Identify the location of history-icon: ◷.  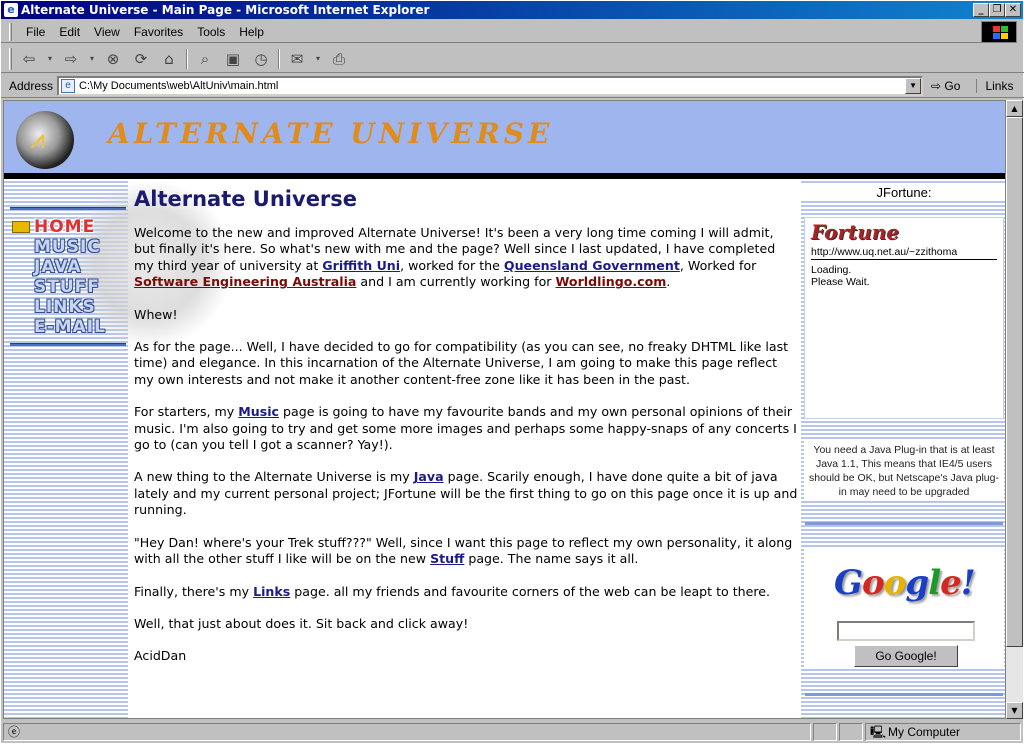
(261, 59).